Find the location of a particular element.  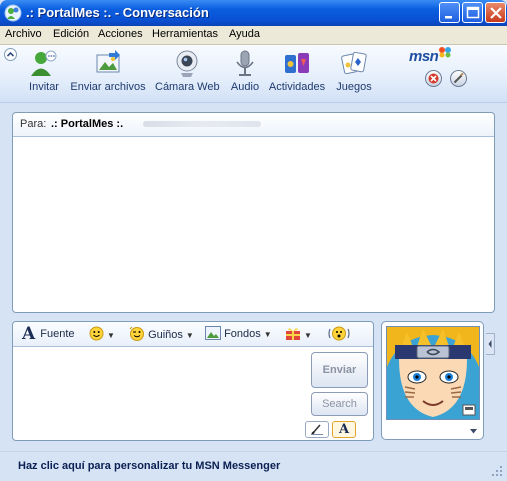

maximize-button is located at coordinates (472, 12).